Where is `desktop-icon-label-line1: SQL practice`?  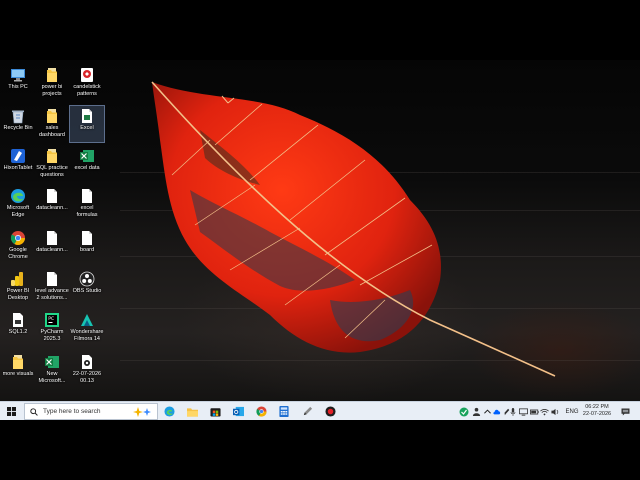
desktop-icon-label-line1: SQL practice is located at coordinates (52, 168).